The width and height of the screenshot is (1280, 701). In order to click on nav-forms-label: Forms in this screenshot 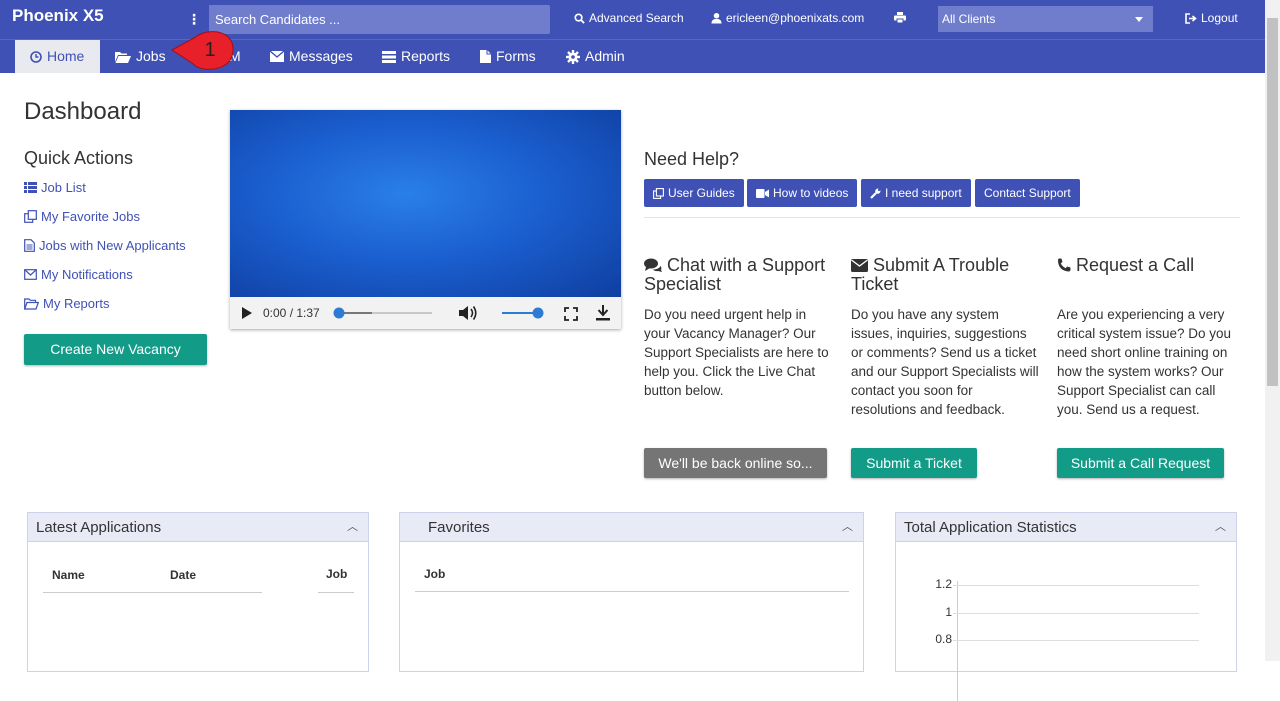, I will do `click(516, 56)`.